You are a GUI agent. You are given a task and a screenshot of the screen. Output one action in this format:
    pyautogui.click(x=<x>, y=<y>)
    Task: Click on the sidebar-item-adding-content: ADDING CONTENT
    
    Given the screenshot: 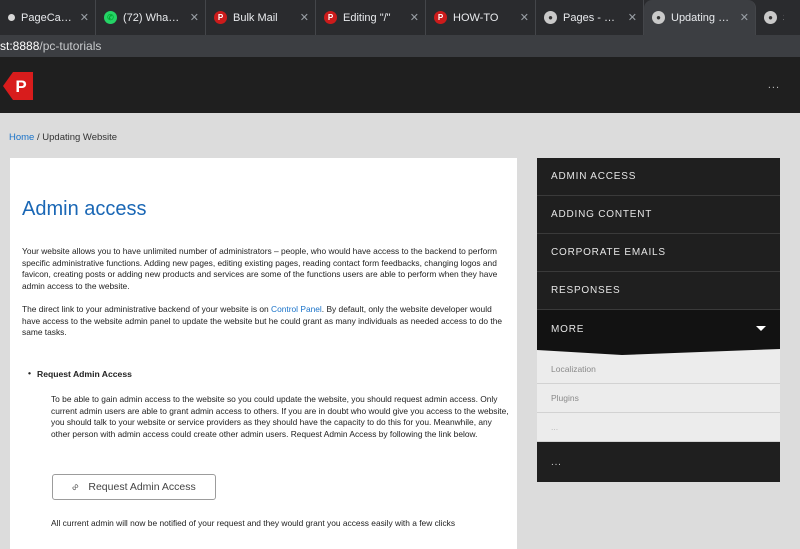 What is the action you would take?
    pyautogui.click(x=658, y=215)
    